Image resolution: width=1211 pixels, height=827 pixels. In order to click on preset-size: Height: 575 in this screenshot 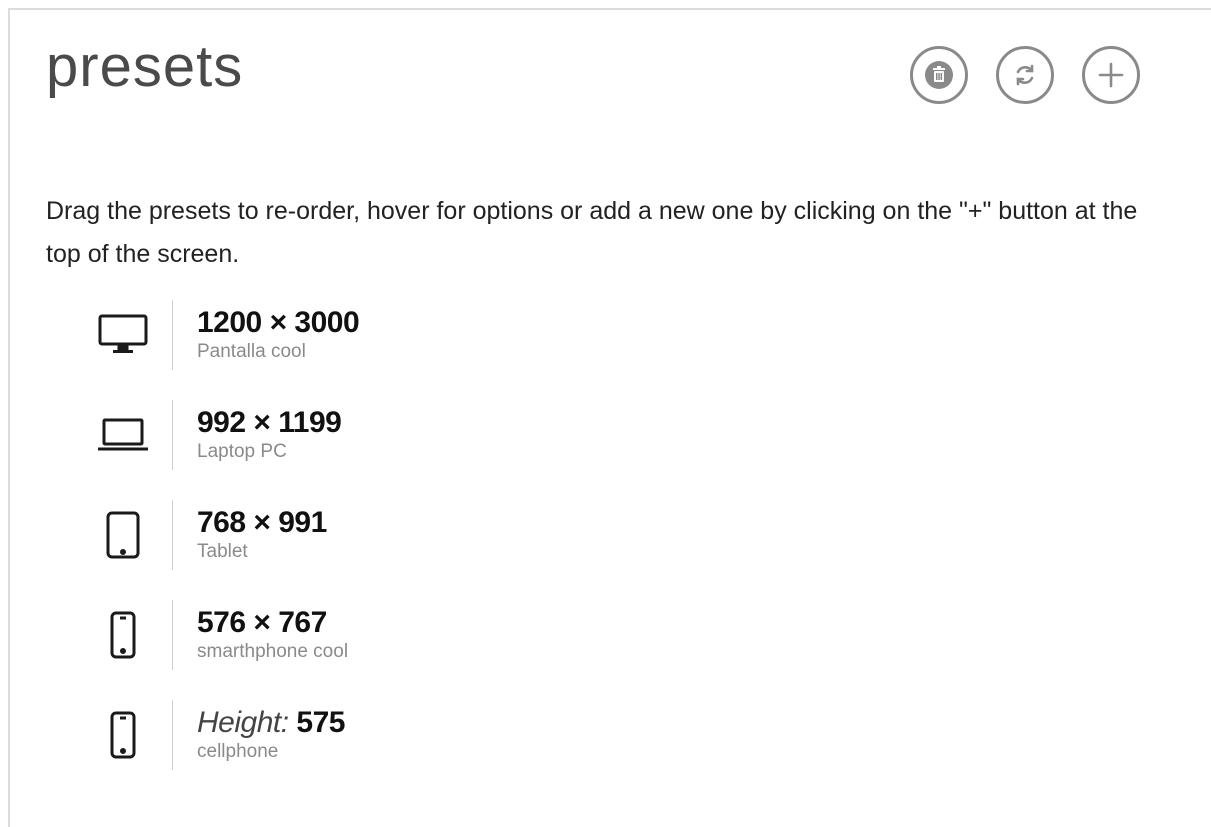, I will do `click(271, 723)`.